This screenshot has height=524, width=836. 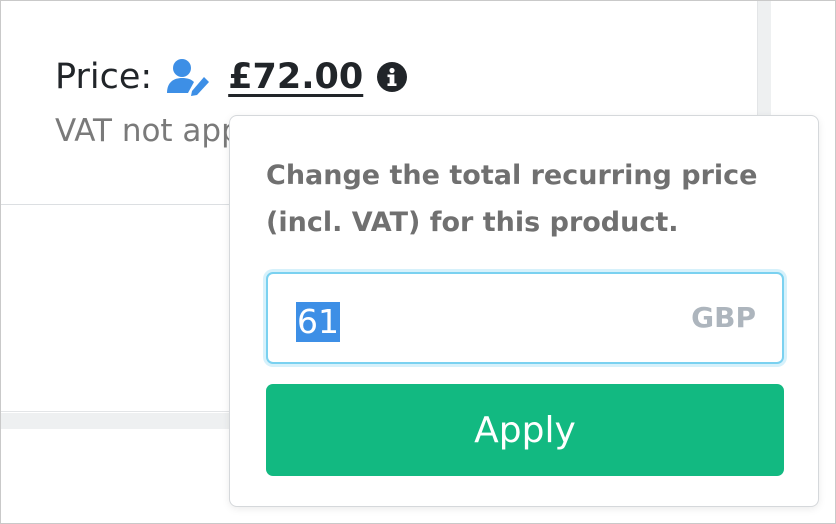 What do you see at coordinates (318, 322) in the screenshot?
I see `selected-input-text: 61` at bounding box center [318, 322].